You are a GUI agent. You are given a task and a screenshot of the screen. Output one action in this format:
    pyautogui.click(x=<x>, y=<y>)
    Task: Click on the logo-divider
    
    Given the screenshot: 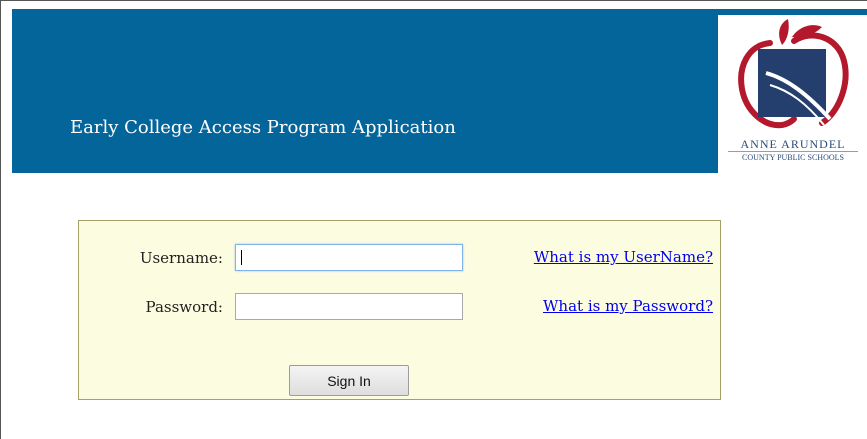 What is the action you would take?
    pyautogui.click(x=793, y=151)
    